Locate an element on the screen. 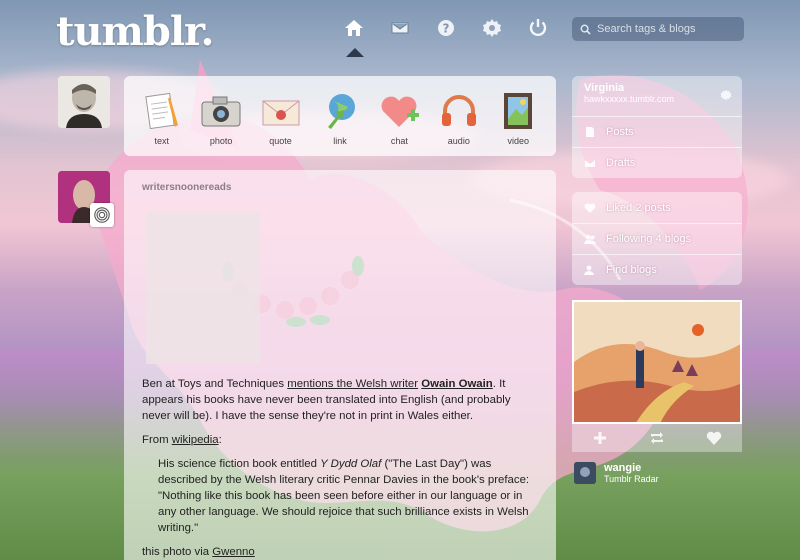 The height and width of the screenshot is (560, 800). follow-plus-icon is located at coordinates (600, 438).